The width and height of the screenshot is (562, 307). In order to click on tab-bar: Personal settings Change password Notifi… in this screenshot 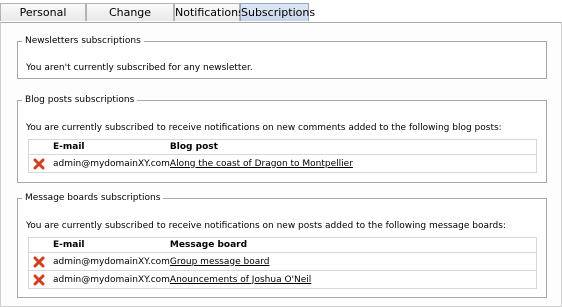, I will do `click(281, 18)`.